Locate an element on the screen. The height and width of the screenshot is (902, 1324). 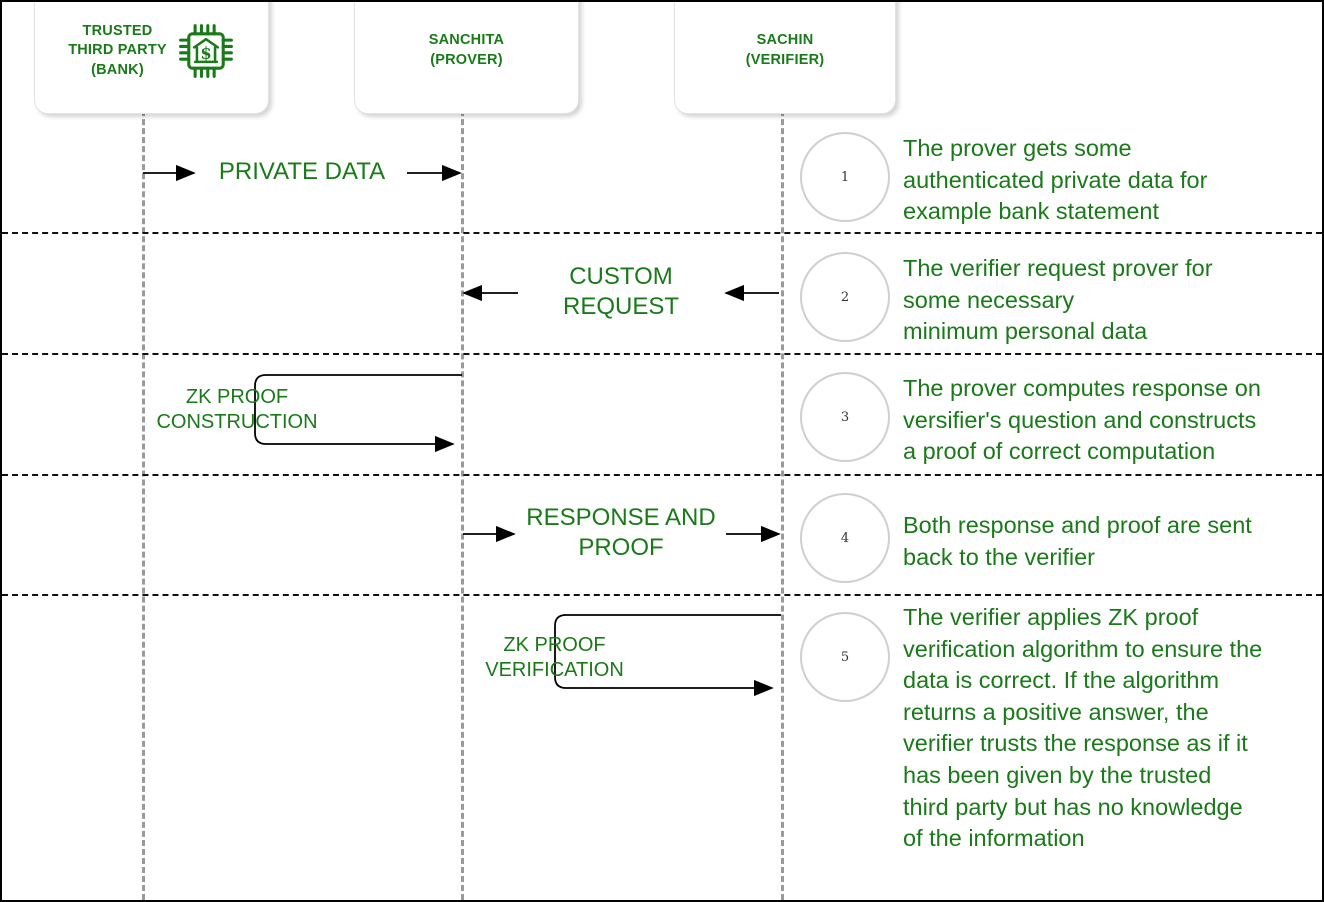
step-circle-4: 4 is located at coordinates (845, 538).